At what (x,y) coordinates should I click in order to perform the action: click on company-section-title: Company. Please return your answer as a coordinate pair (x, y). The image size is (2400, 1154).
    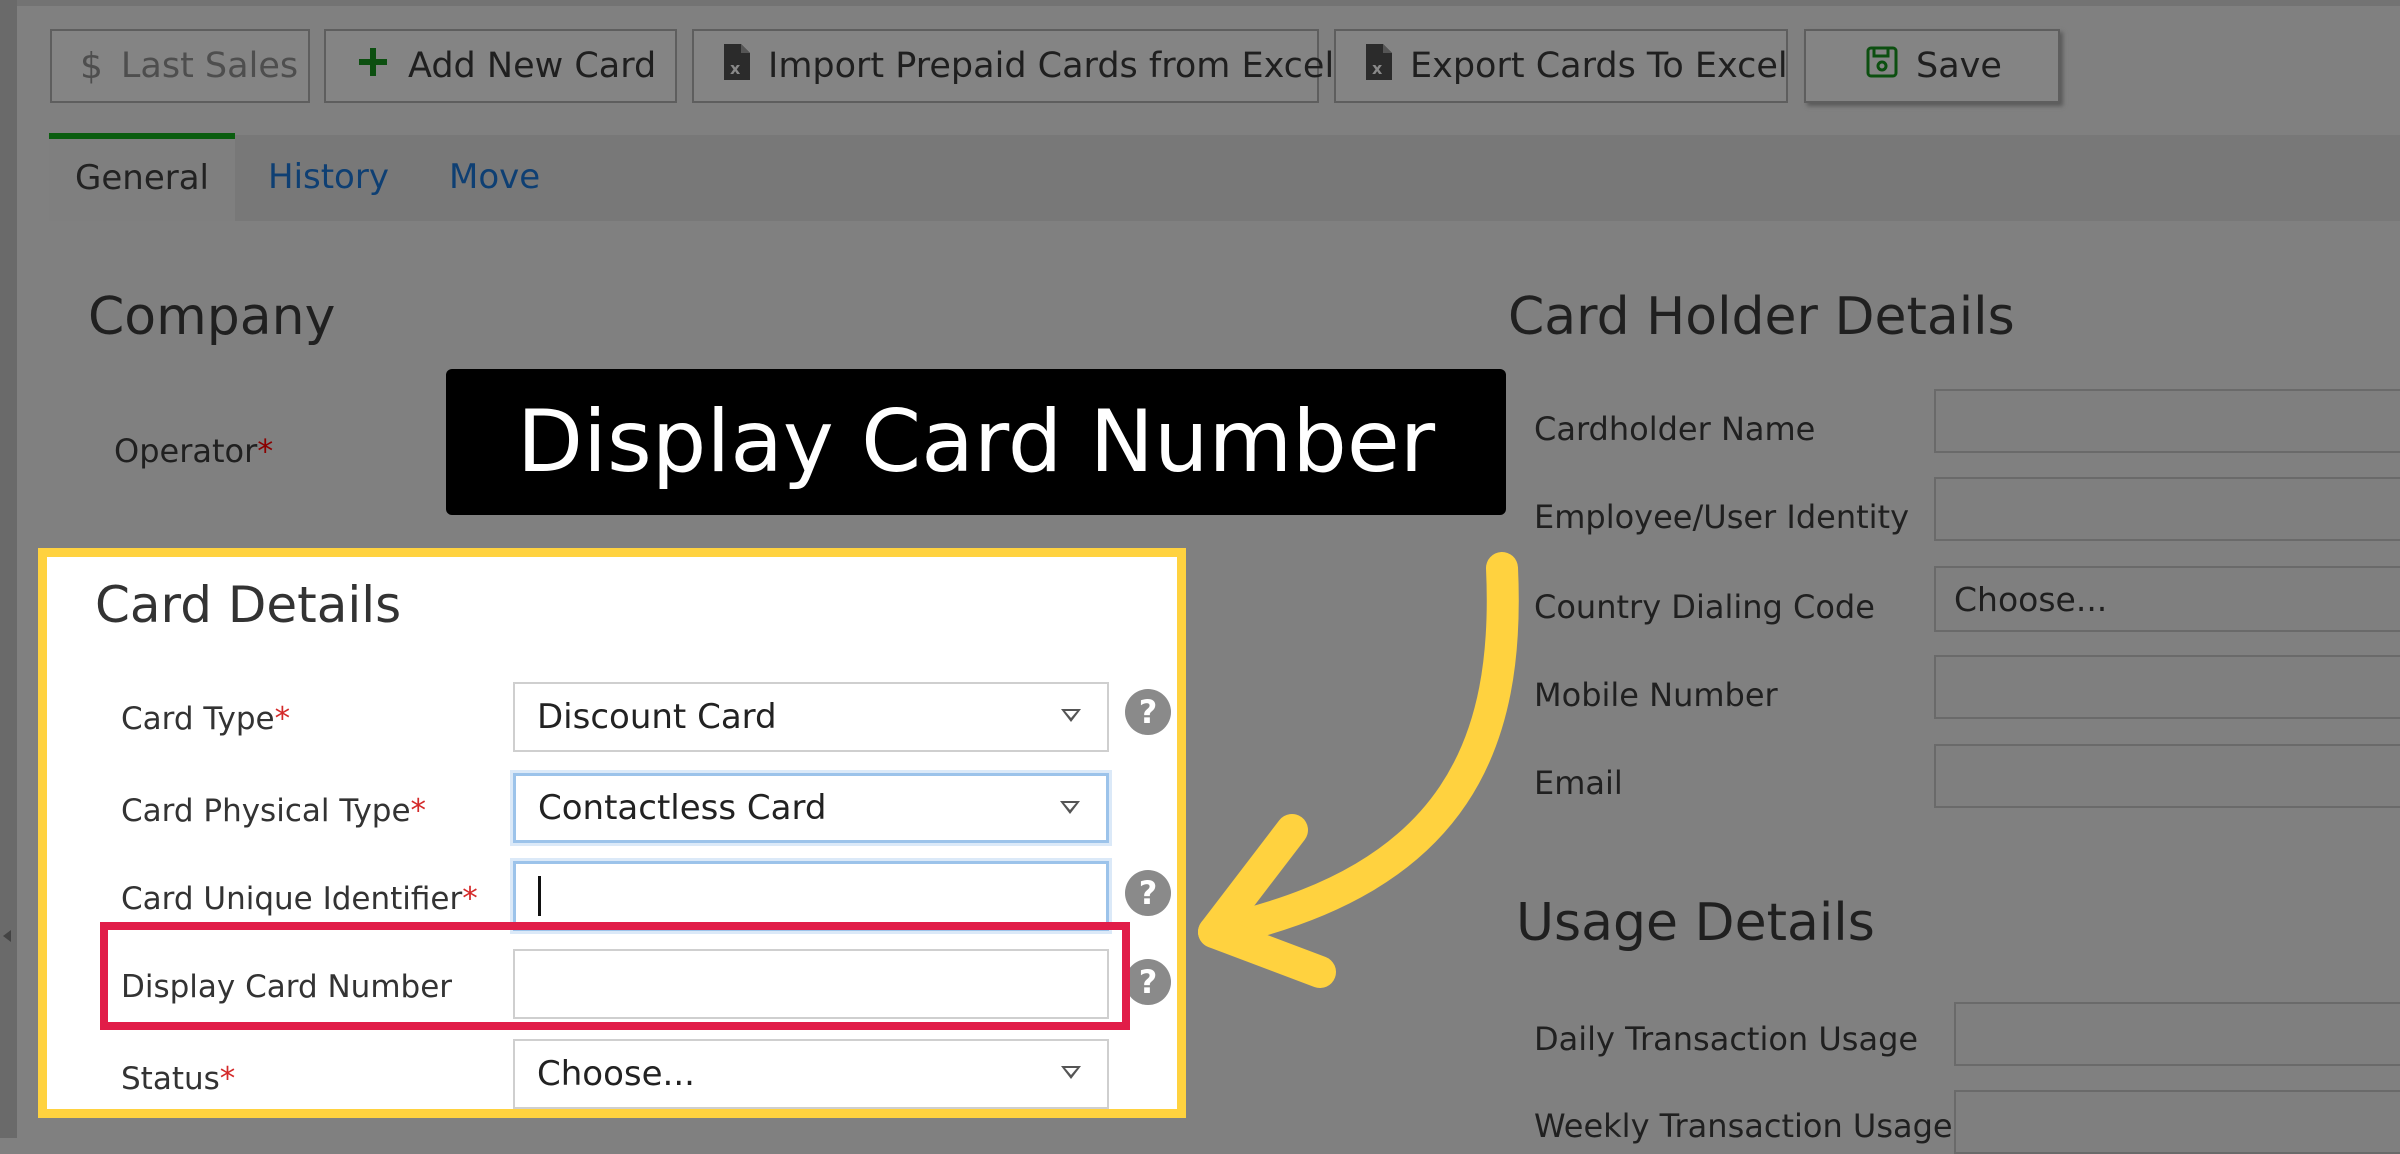
    Looking at the image, I should click on (212, 317).